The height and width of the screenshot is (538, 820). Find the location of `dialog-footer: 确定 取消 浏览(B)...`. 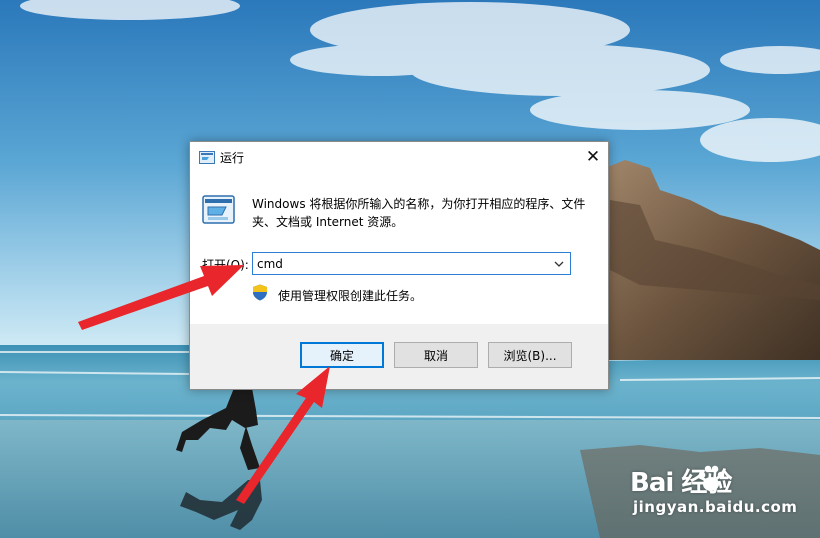

dialog-footer: 确定 取消 浏览(B)... is located at coordinates (399, 356).